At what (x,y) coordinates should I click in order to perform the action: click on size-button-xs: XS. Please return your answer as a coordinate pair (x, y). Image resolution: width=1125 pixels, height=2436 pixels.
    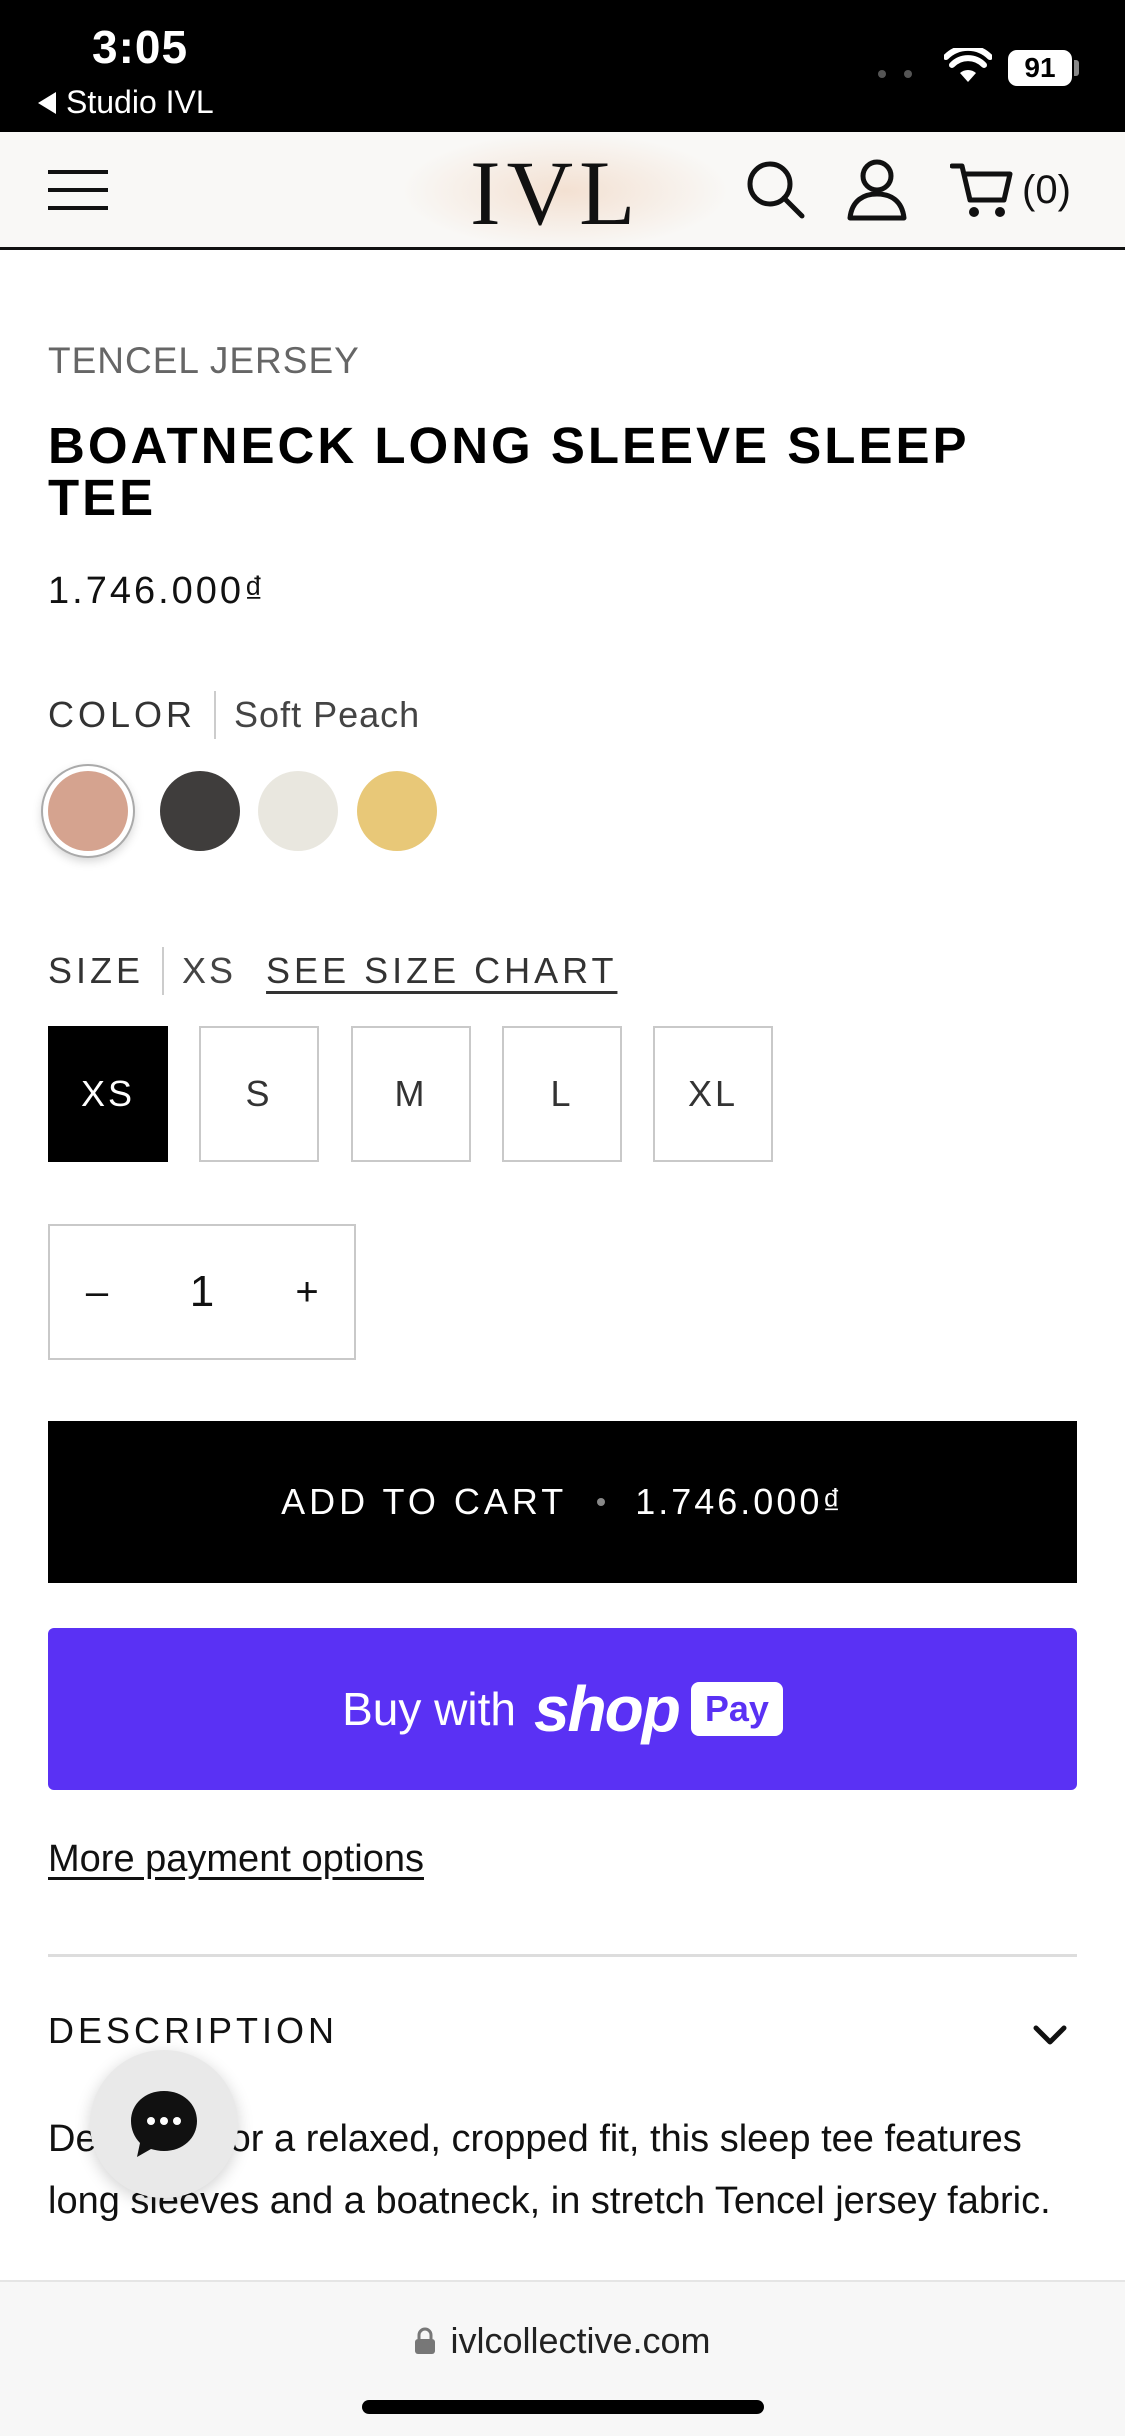
    Looking at the image, I should click on (108, 1094).